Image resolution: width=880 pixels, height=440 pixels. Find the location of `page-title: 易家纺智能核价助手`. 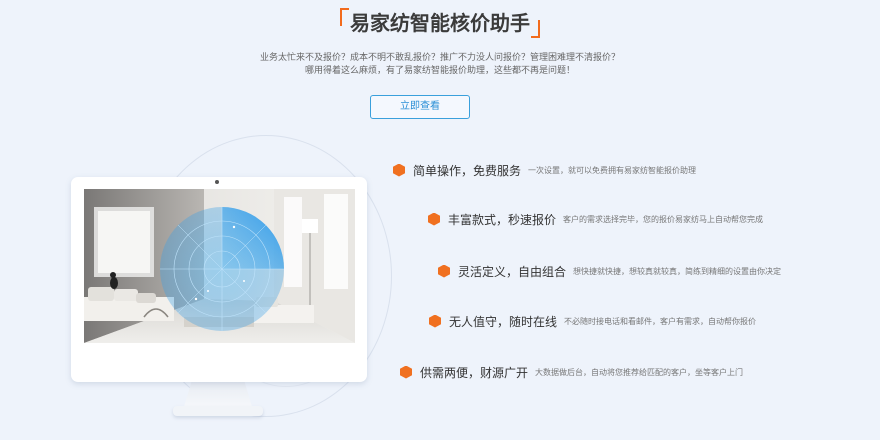

page-title: 易家纺智能核价助手 is located at coordinates (440, 23).